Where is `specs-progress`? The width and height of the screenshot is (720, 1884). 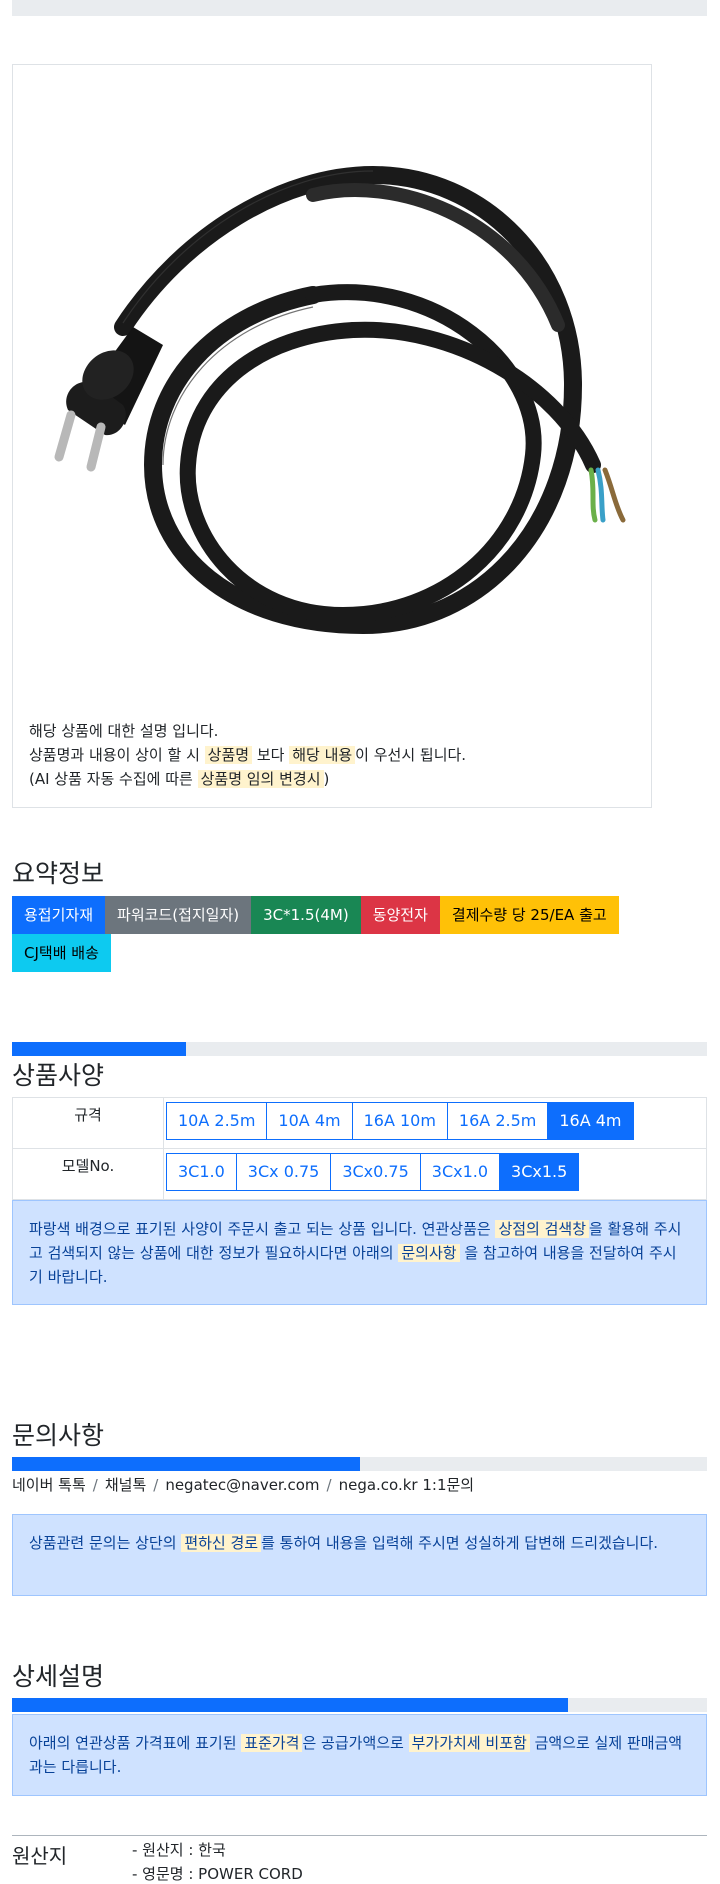
specs-progress is located at coordinates (359, 1049).